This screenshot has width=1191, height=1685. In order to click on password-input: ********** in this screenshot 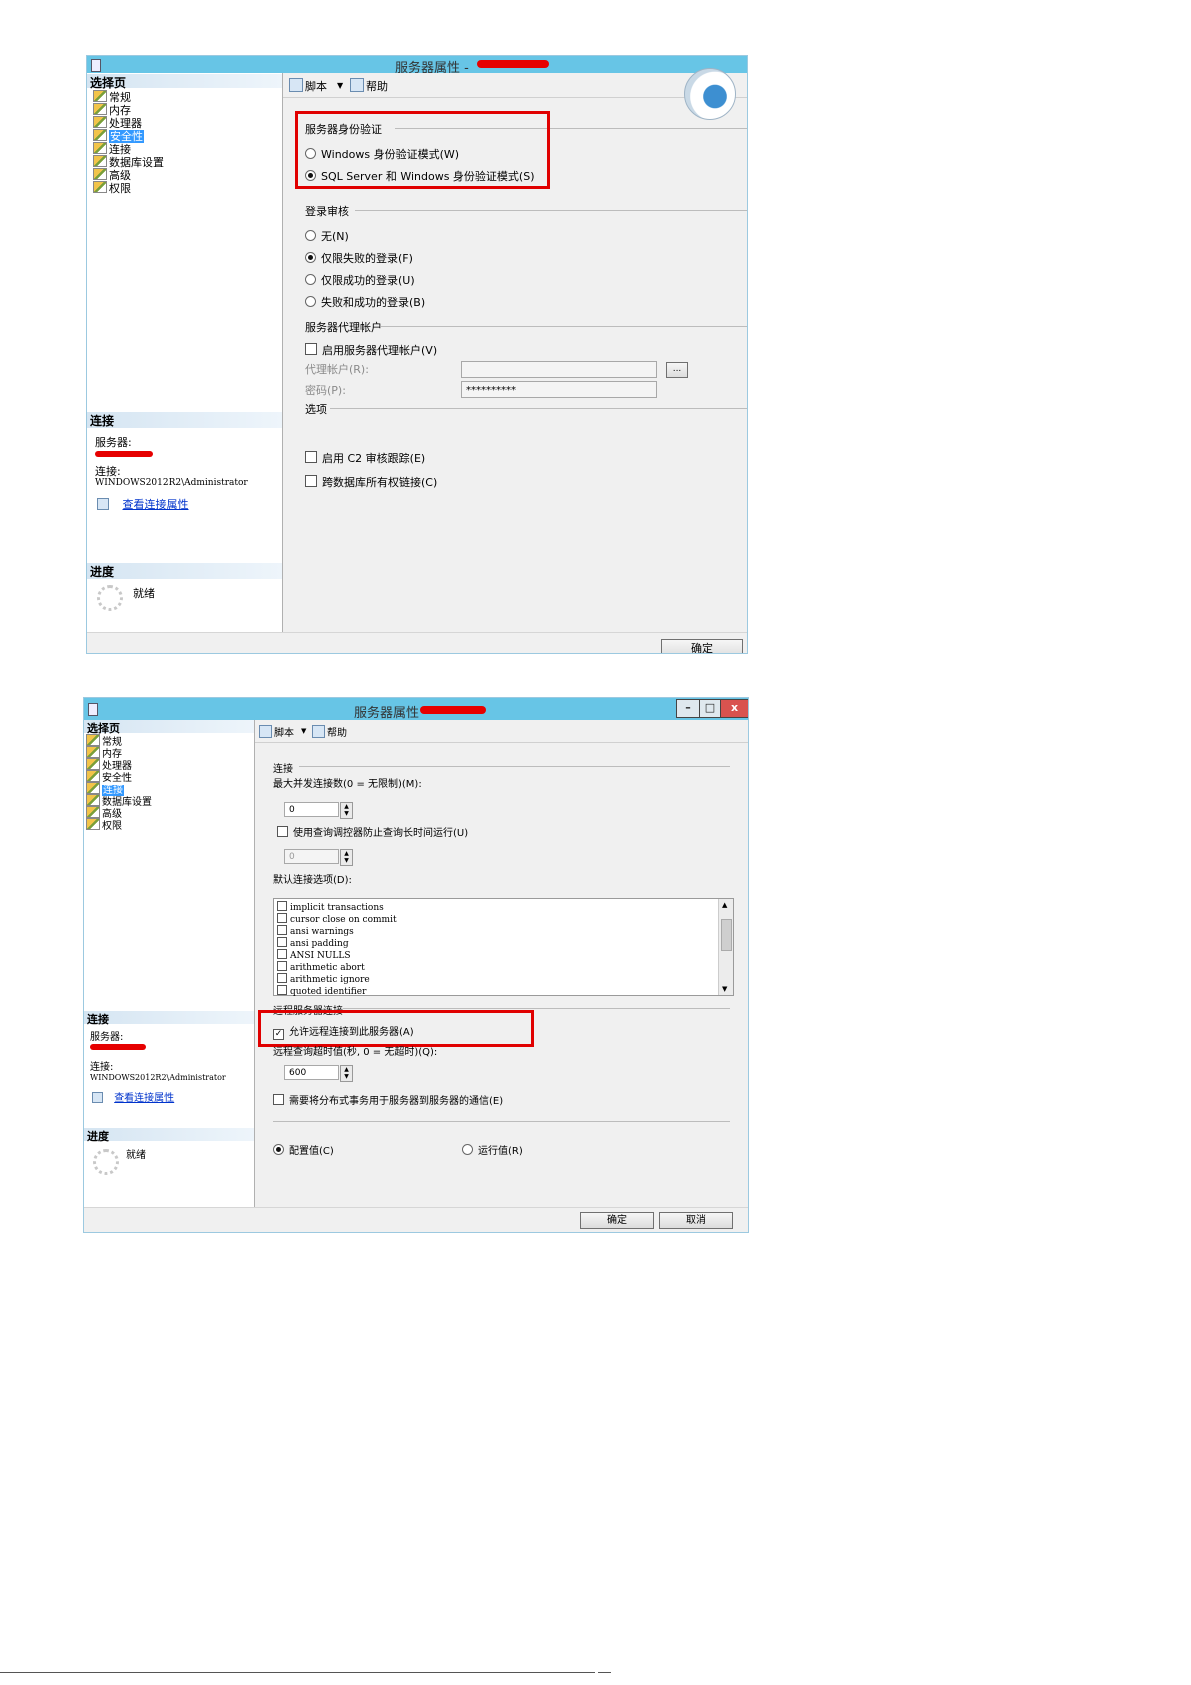, I will do `click(559, 389)`.